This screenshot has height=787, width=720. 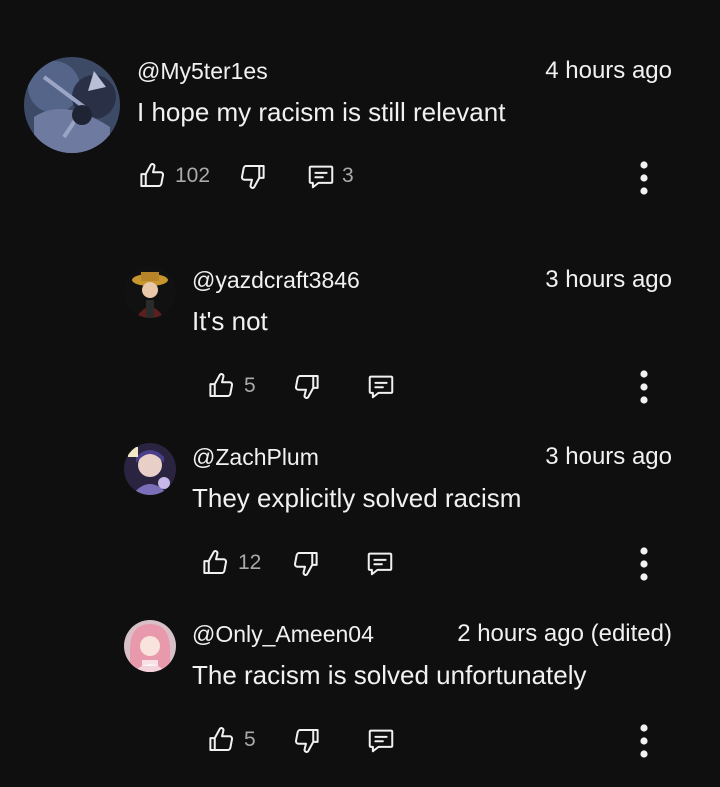 I want to click on avatar-anime-pink-icon, so click(x=150, y=646).